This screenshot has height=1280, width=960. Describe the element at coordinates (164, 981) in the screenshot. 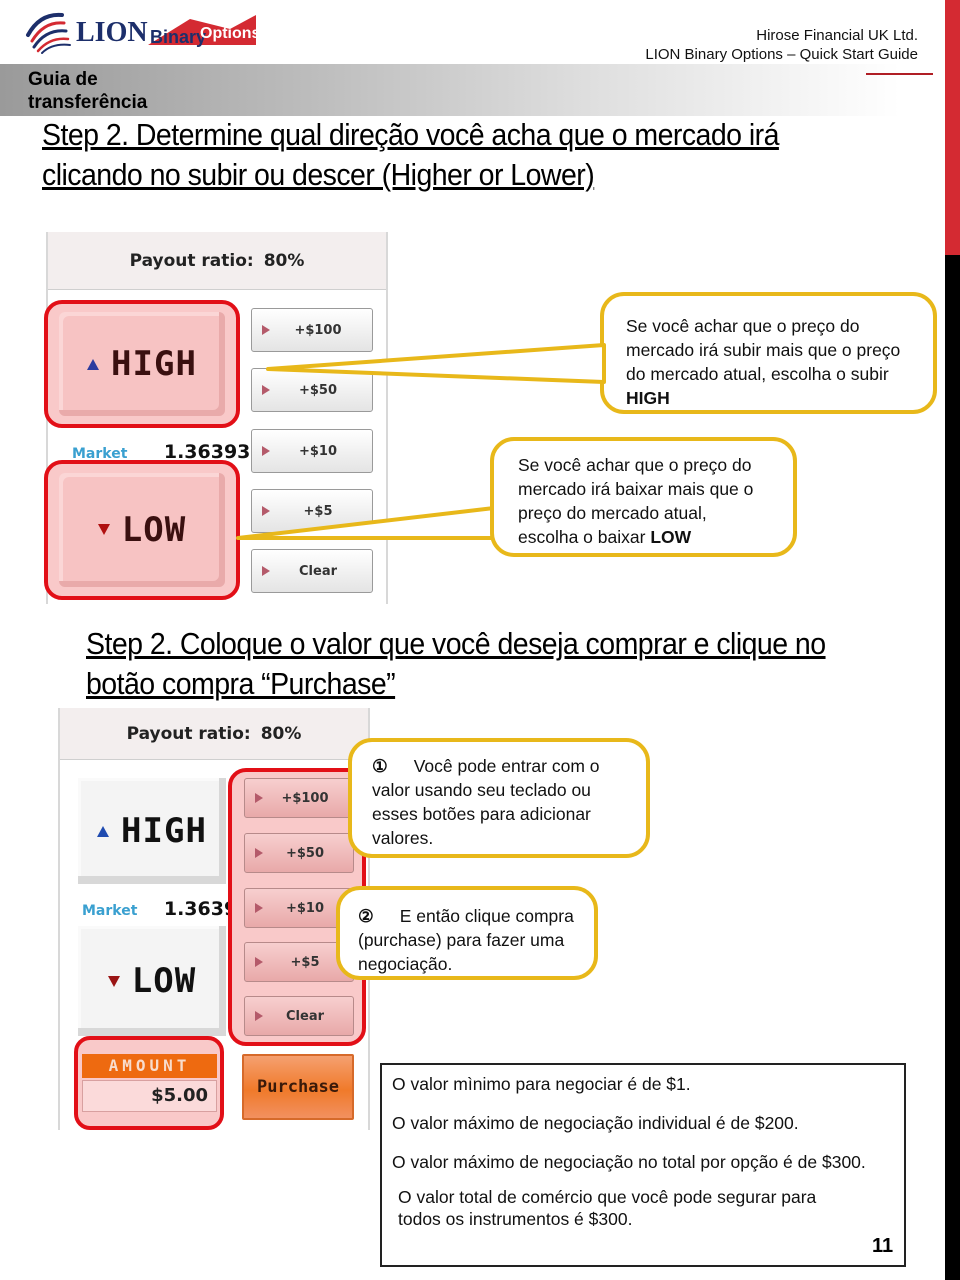

I see `low-label: LOW` at that location.